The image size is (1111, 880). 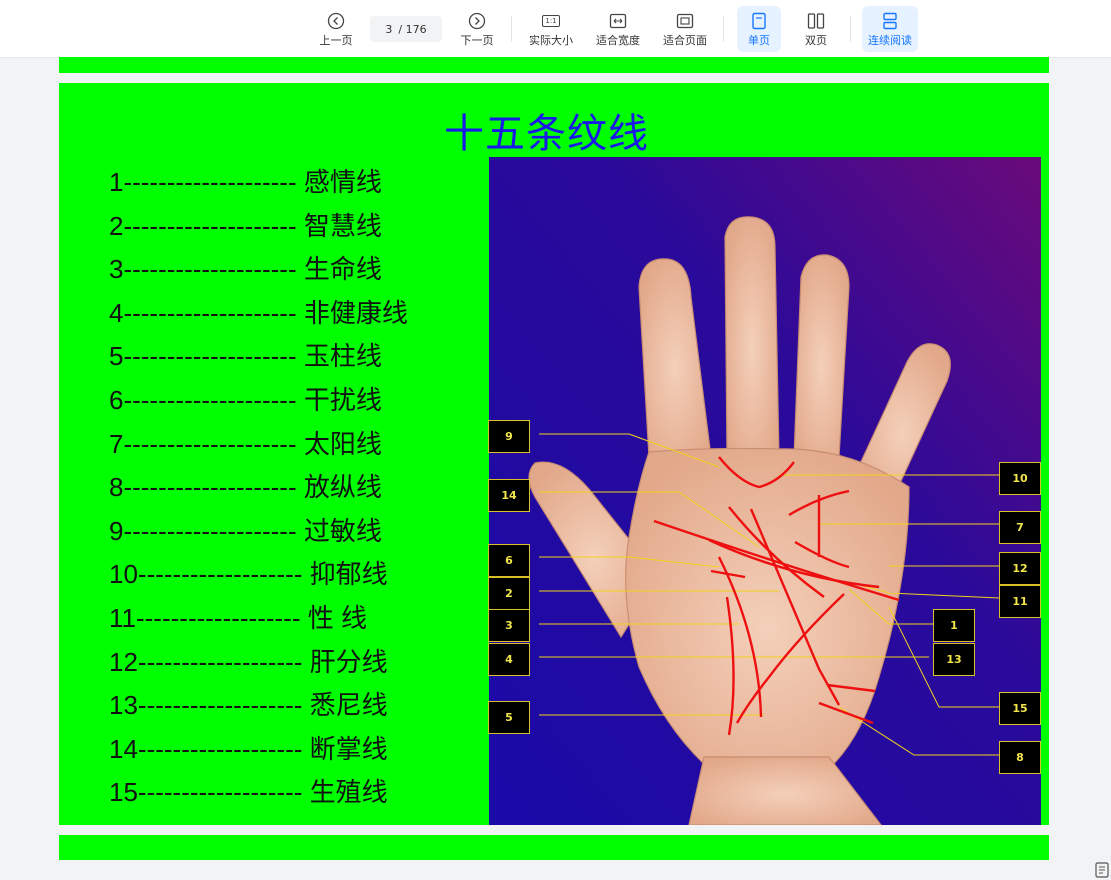 I want to click on list-item: 8-------------------- 放纵线, so click(x=245, y=487).